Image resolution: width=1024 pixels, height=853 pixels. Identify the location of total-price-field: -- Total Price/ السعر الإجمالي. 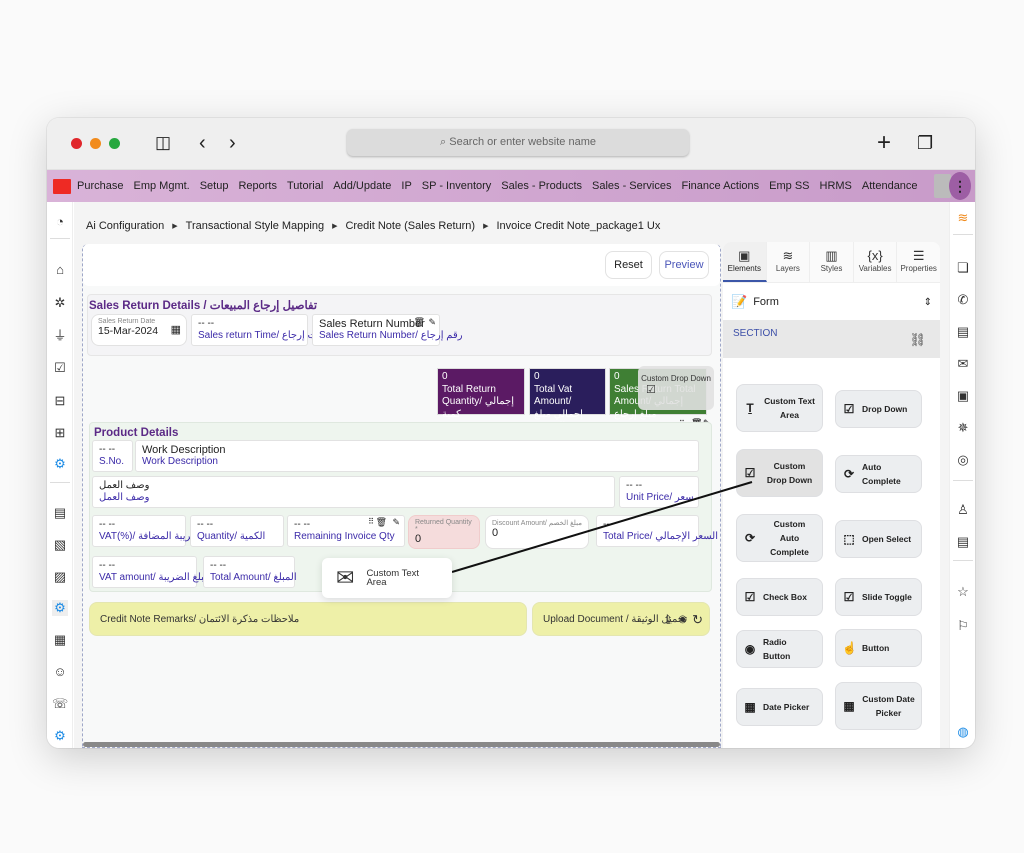
(657, 531).